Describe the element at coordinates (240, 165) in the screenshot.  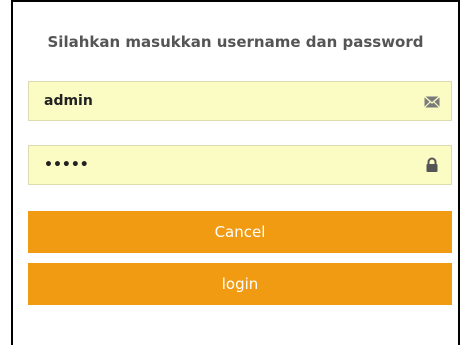
I see `password-field: •••••` at that location.